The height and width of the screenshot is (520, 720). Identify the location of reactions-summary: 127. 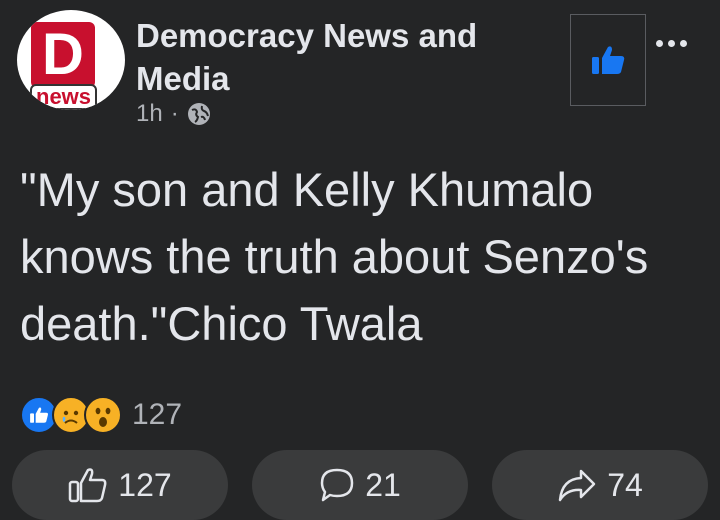
(101, 415).